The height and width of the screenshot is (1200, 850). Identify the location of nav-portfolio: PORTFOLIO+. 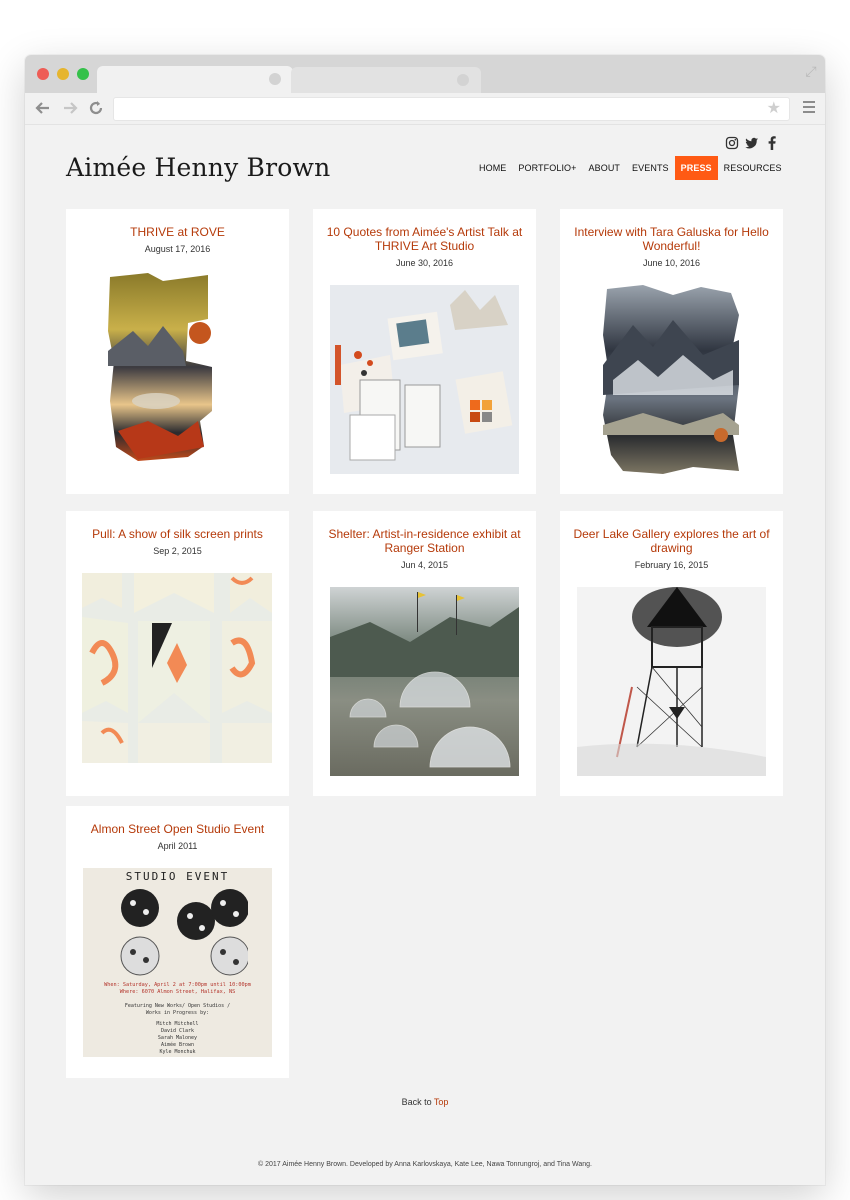
(547, 168).